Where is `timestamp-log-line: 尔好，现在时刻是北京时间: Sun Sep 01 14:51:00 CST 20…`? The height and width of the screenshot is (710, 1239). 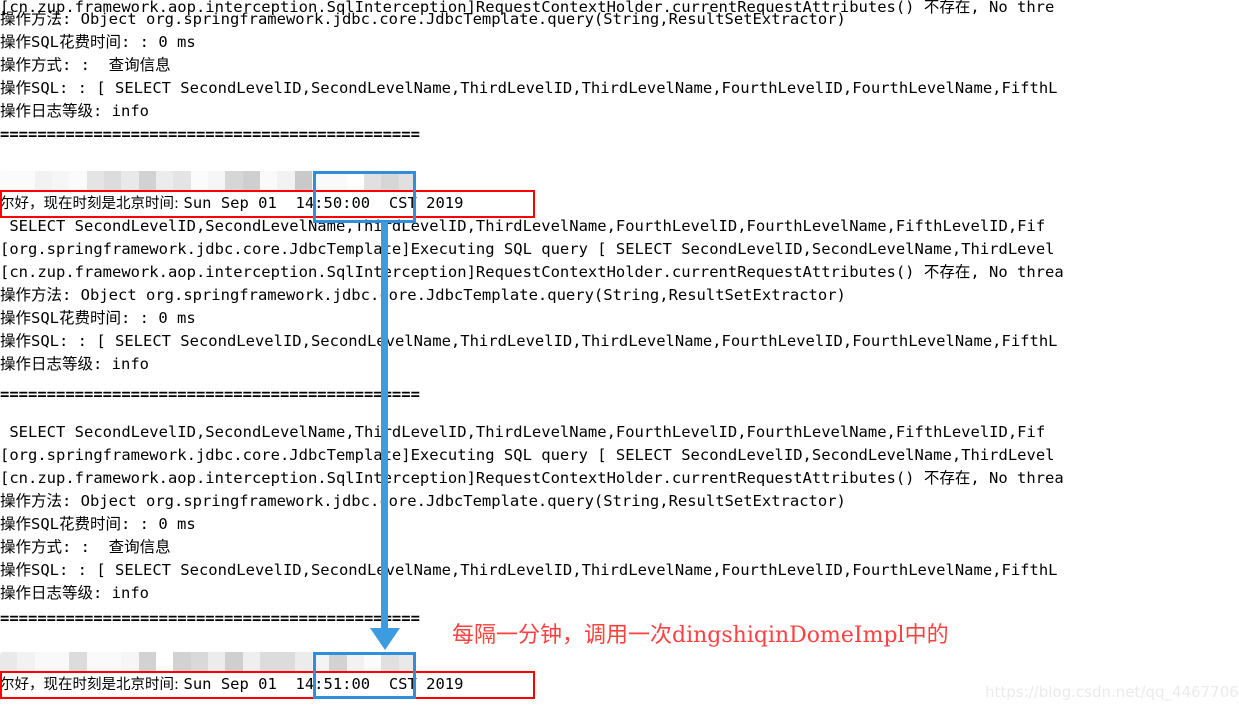
timestamp-log-line: 尔好，现在时刻是北京时间: Sun Sep 01 14:51:00 CST 20… is located at coordinates (231, 685).